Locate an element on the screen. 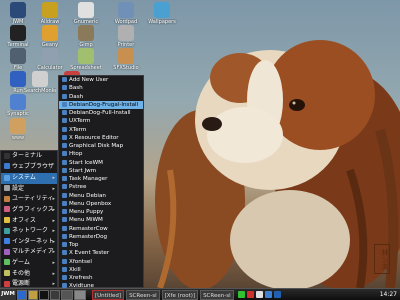  desktop-icon-10: Calculator is located at coordinates (50, 59).